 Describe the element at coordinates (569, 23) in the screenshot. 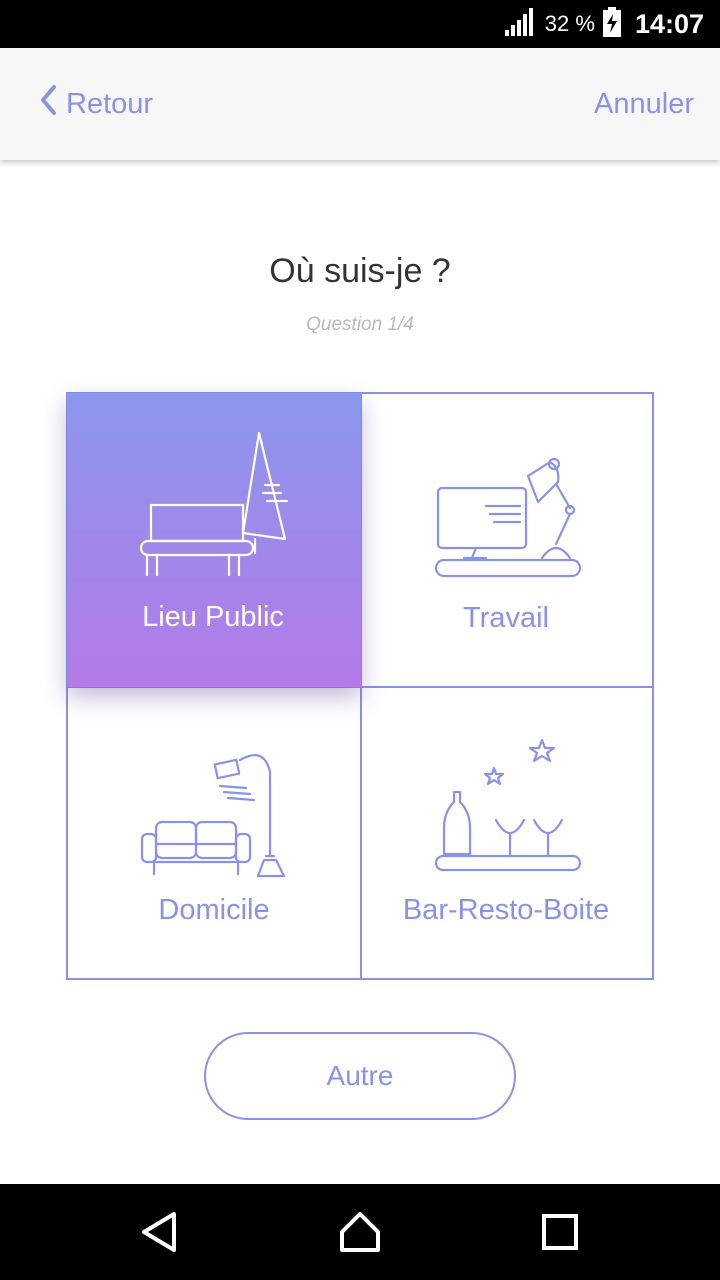

I see `battery-percent: 32 %` at that location.